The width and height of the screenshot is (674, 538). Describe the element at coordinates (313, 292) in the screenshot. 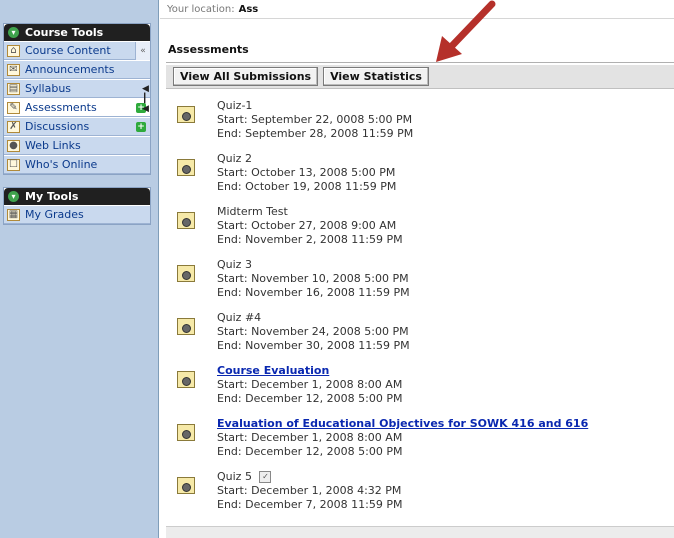

I see `assessment-end: End: November 16, 2008 11:59 PM` at that location.